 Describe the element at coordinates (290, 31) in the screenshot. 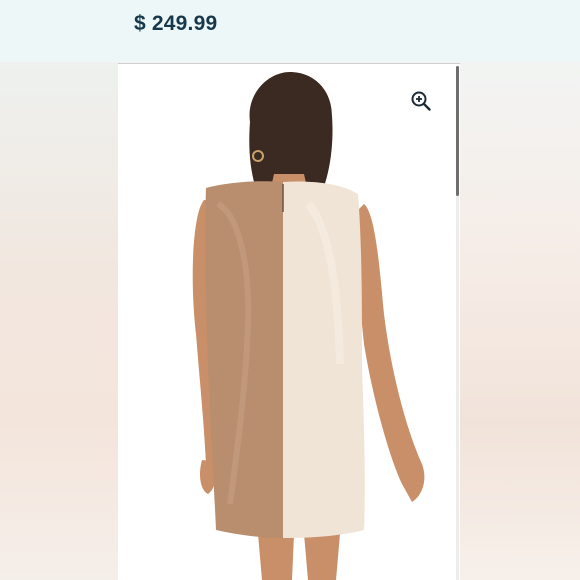

I see `price-header: $ 249.99` at that location.